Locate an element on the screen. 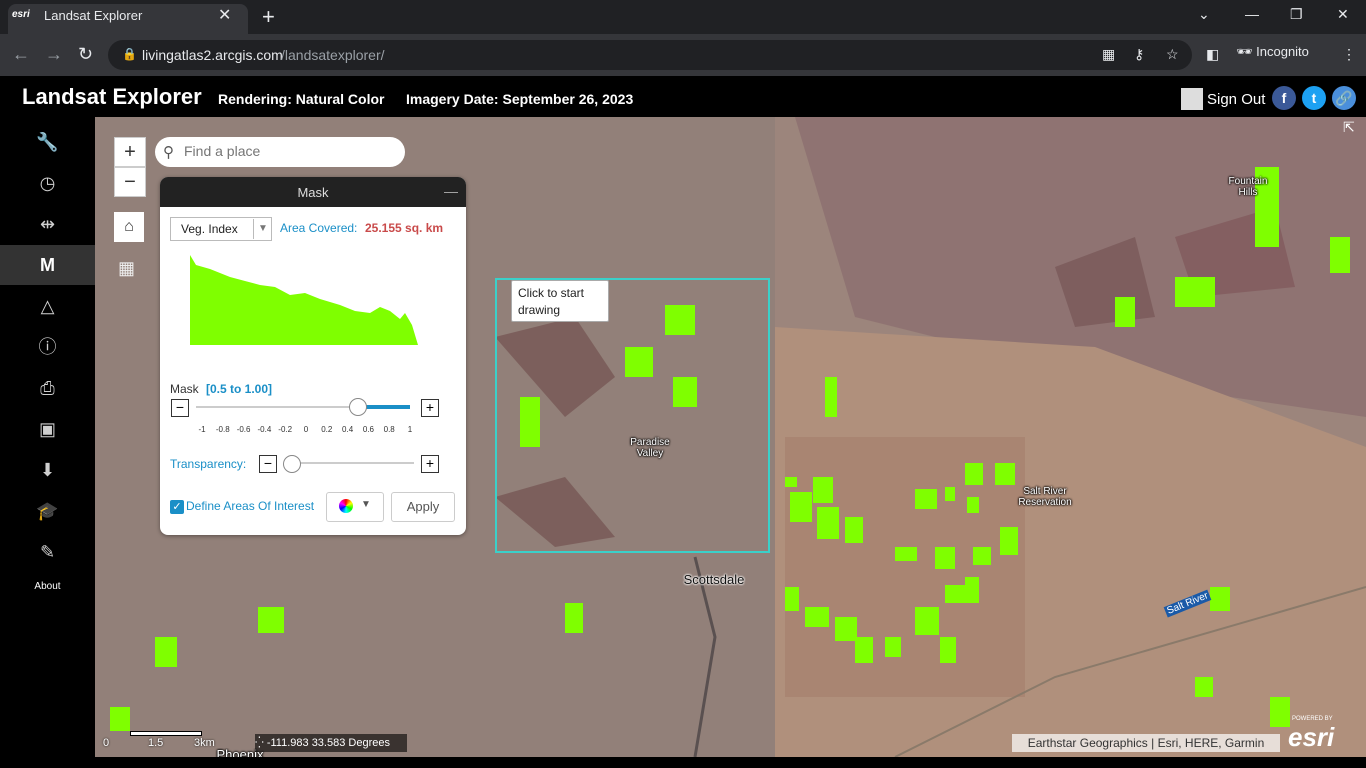 This screenshot has height=768, width=1366. label-paradise-valley: Paradise Valley is located at coordinates (650, 448).